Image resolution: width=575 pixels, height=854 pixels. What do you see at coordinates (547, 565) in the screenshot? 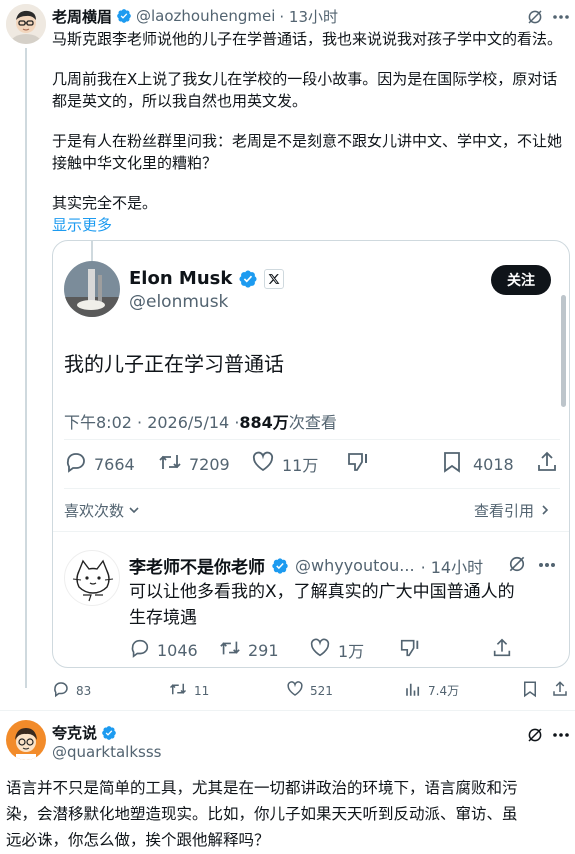
I see `reply-more-options-icon` at bounding box center [547, 565].